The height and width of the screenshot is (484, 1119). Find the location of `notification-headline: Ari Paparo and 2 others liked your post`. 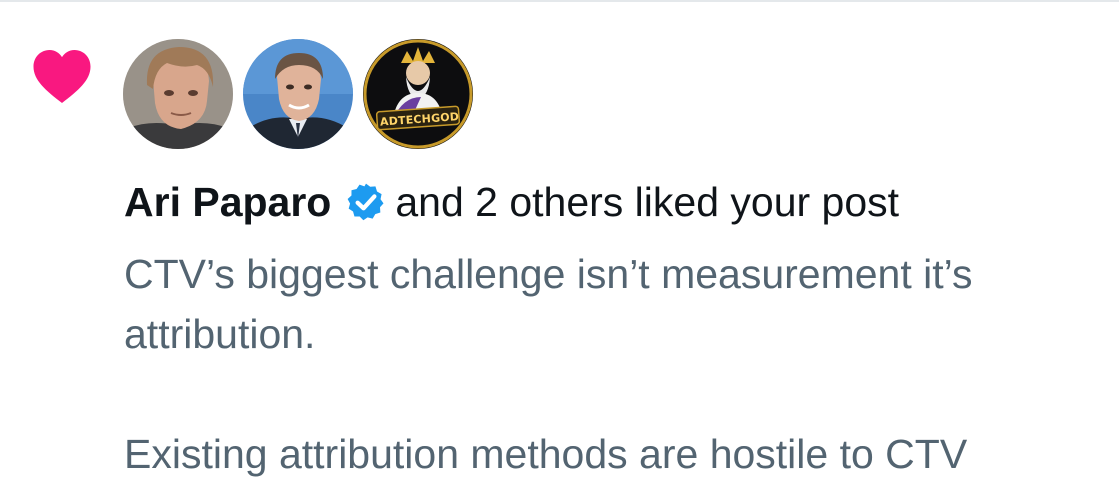

notification-headline: Ari Paparo and 2 others liked your post is located at coordinates (511, 202).